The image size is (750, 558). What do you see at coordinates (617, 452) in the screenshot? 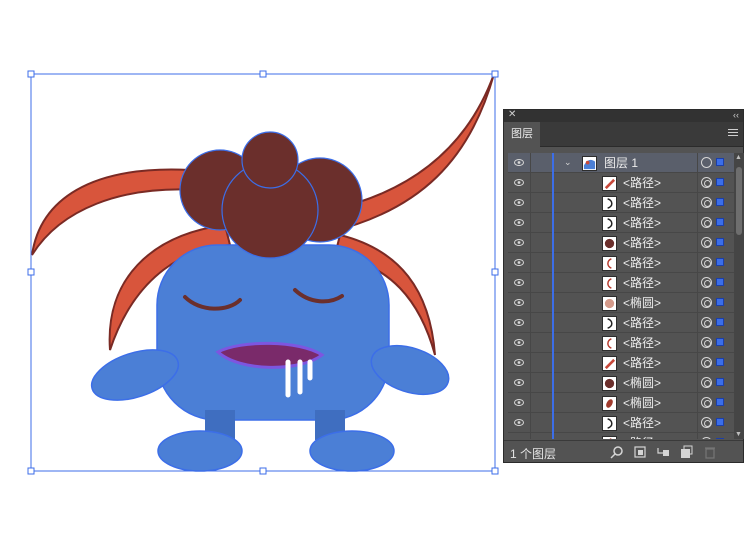
I see `search-icon` at bounding box center [617, 452].